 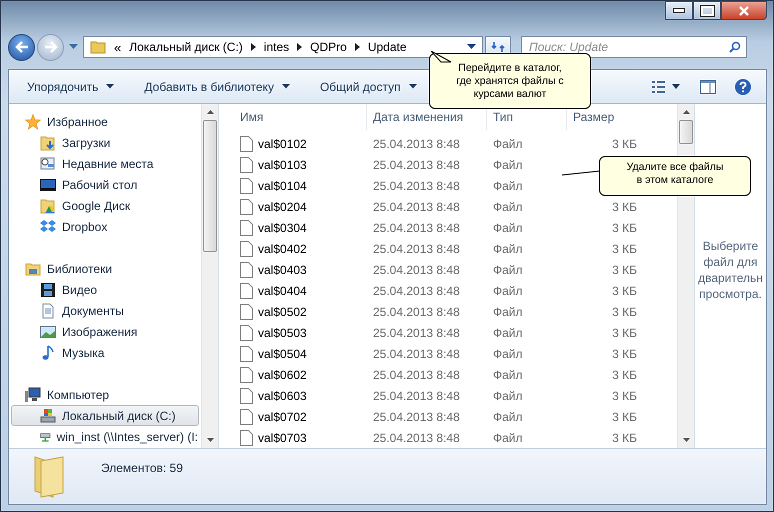 I want to click on file-name: val$0503, so click(x=282, y=333).